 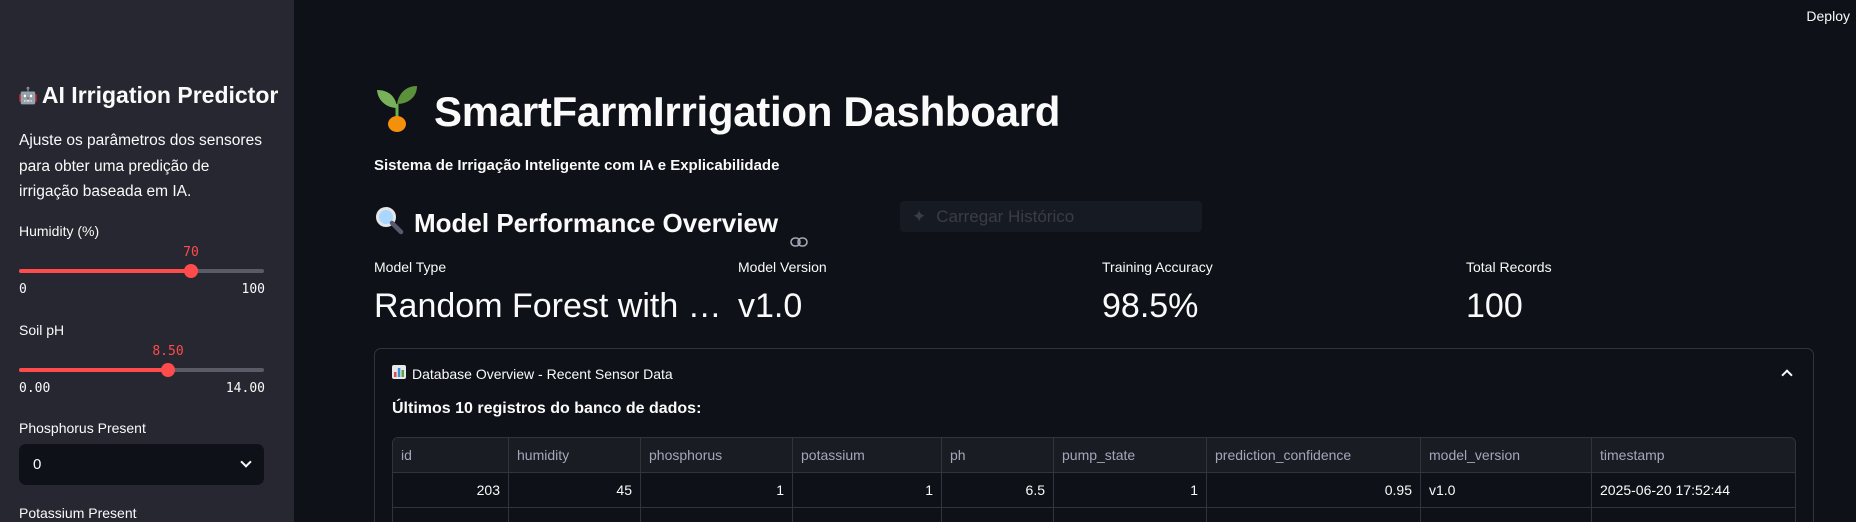 I want to click on humidity-slider: 70 0 100, so click(x=142, y=275).